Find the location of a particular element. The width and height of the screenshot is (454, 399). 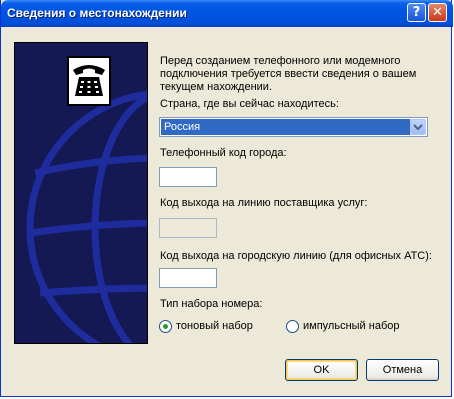

carrier-code-input is located at coordinates (188, 228).